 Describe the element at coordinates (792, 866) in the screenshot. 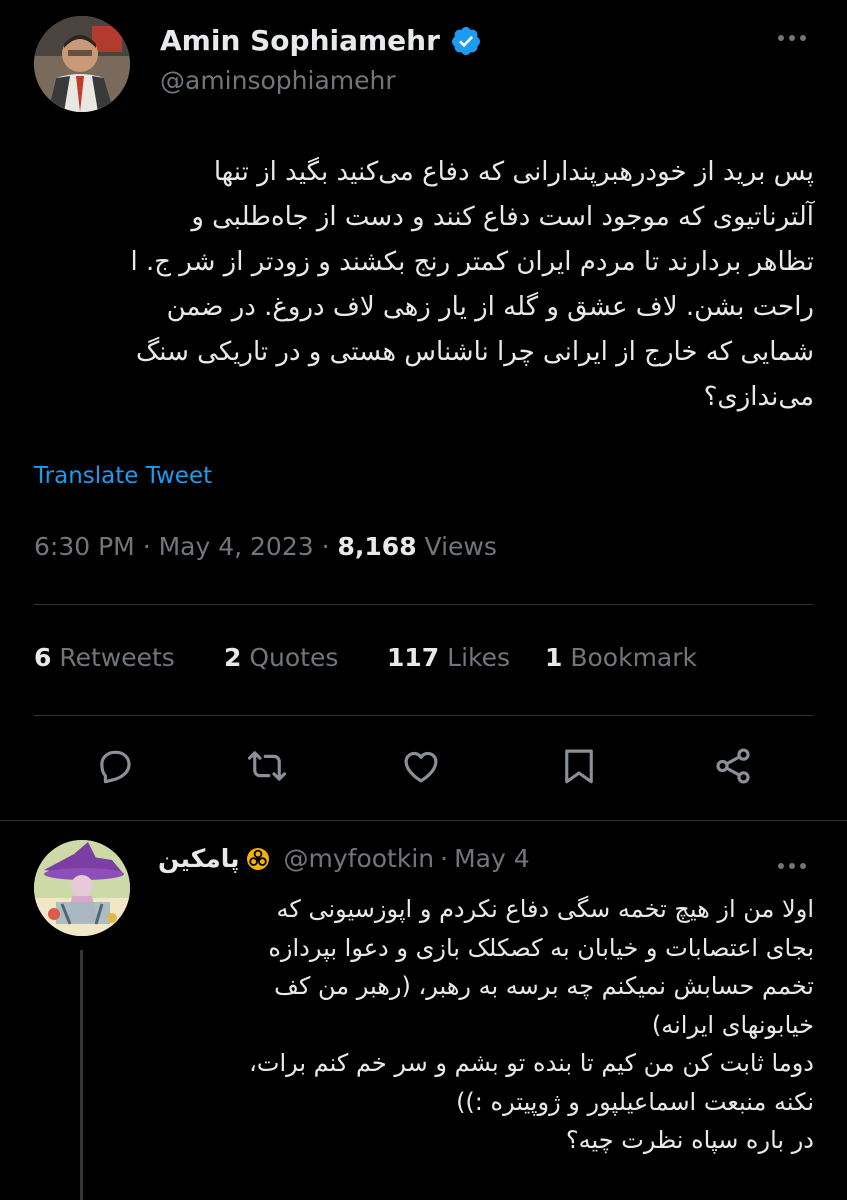

I see `reply-more-options-icon` at that location.